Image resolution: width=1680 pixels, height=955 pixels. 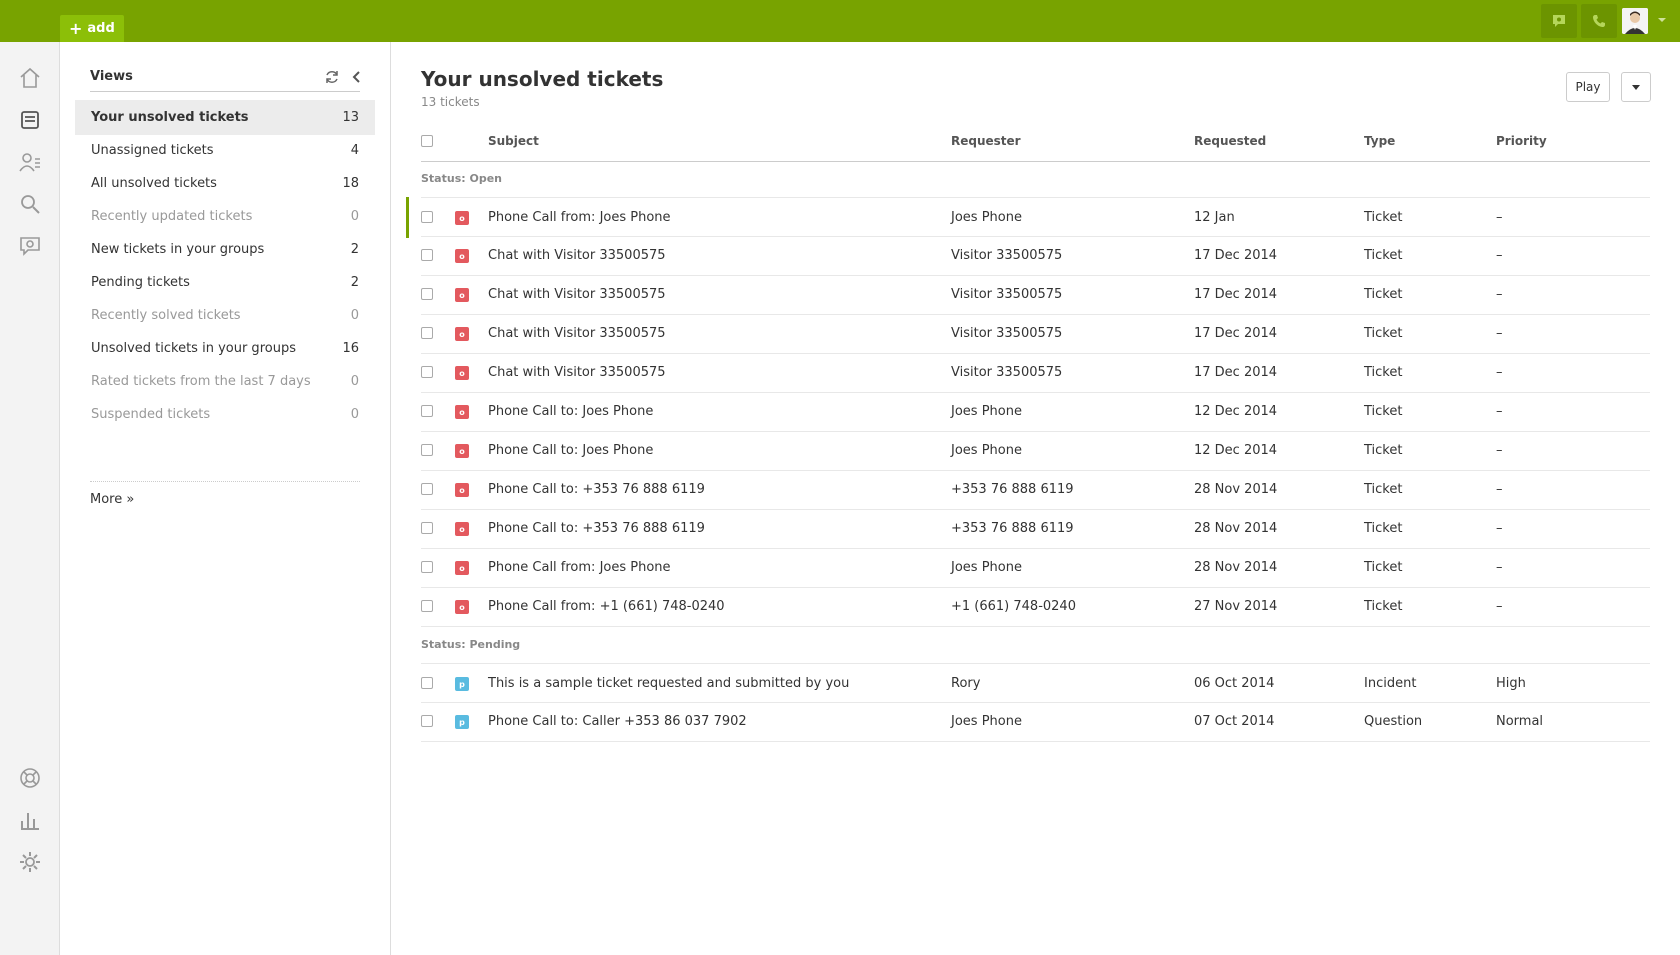 What do you see at coordinates (225, 150) in the screenshot?
I see `view-item-unassigned: Unassigned tickets 4` at bounding box center [225, 150].